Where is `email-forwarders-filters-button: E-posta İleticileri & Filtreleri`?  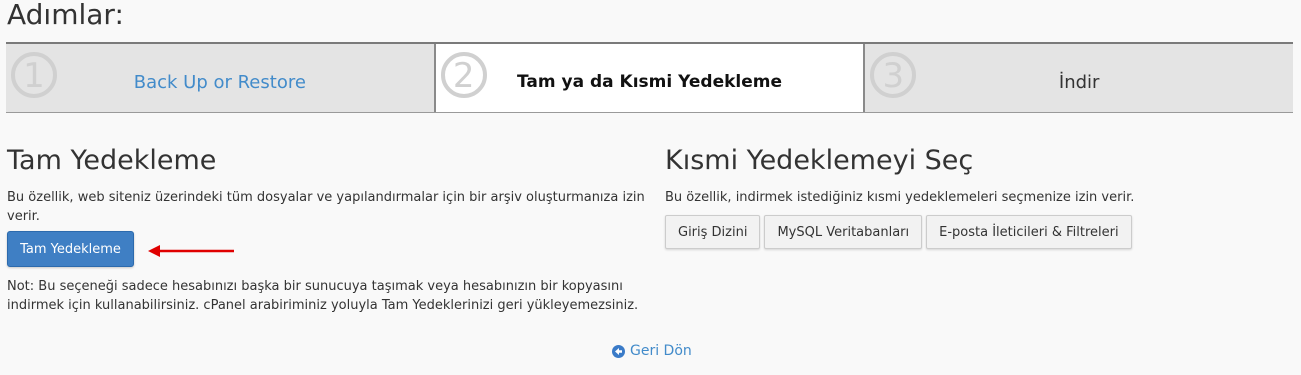
email-forwarders-filters-button: E-posta İleticileri & Filtreleri is located at coordinates (1029, 232).